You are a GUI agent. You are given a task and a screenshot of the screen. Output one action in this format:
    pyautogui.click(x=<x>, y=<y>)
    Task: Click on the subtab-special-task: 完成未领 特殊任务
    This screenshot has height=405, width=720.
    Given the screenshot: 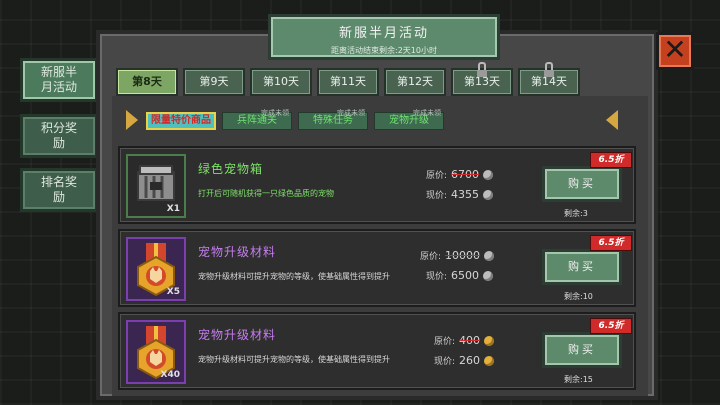 What is the action you would take?
    pyautogui.click(x=333, y=119)
    